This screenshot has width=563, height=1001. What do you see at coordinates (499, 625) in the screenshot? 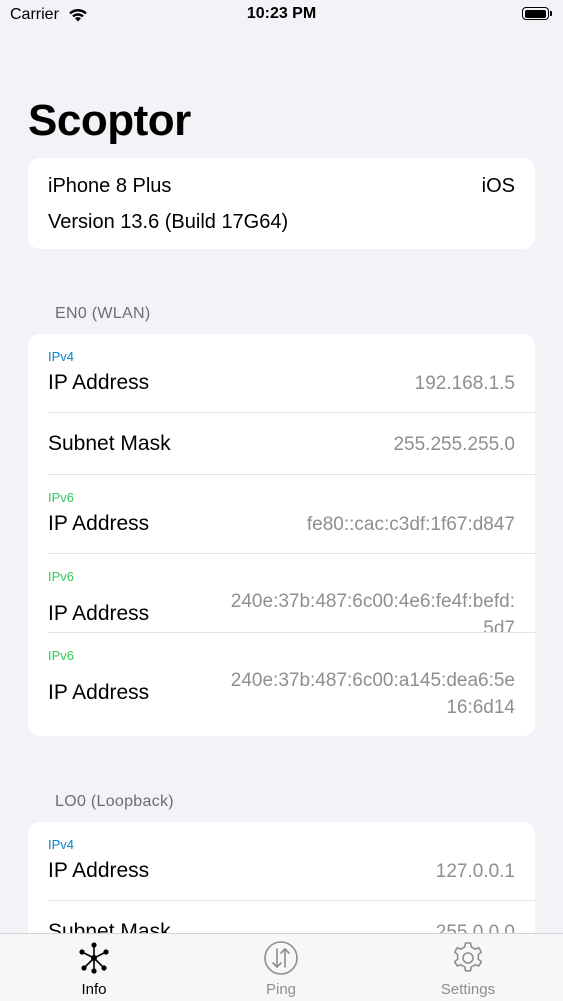
I see `row-value-line: 5d7` at bounding box center [499, 625].